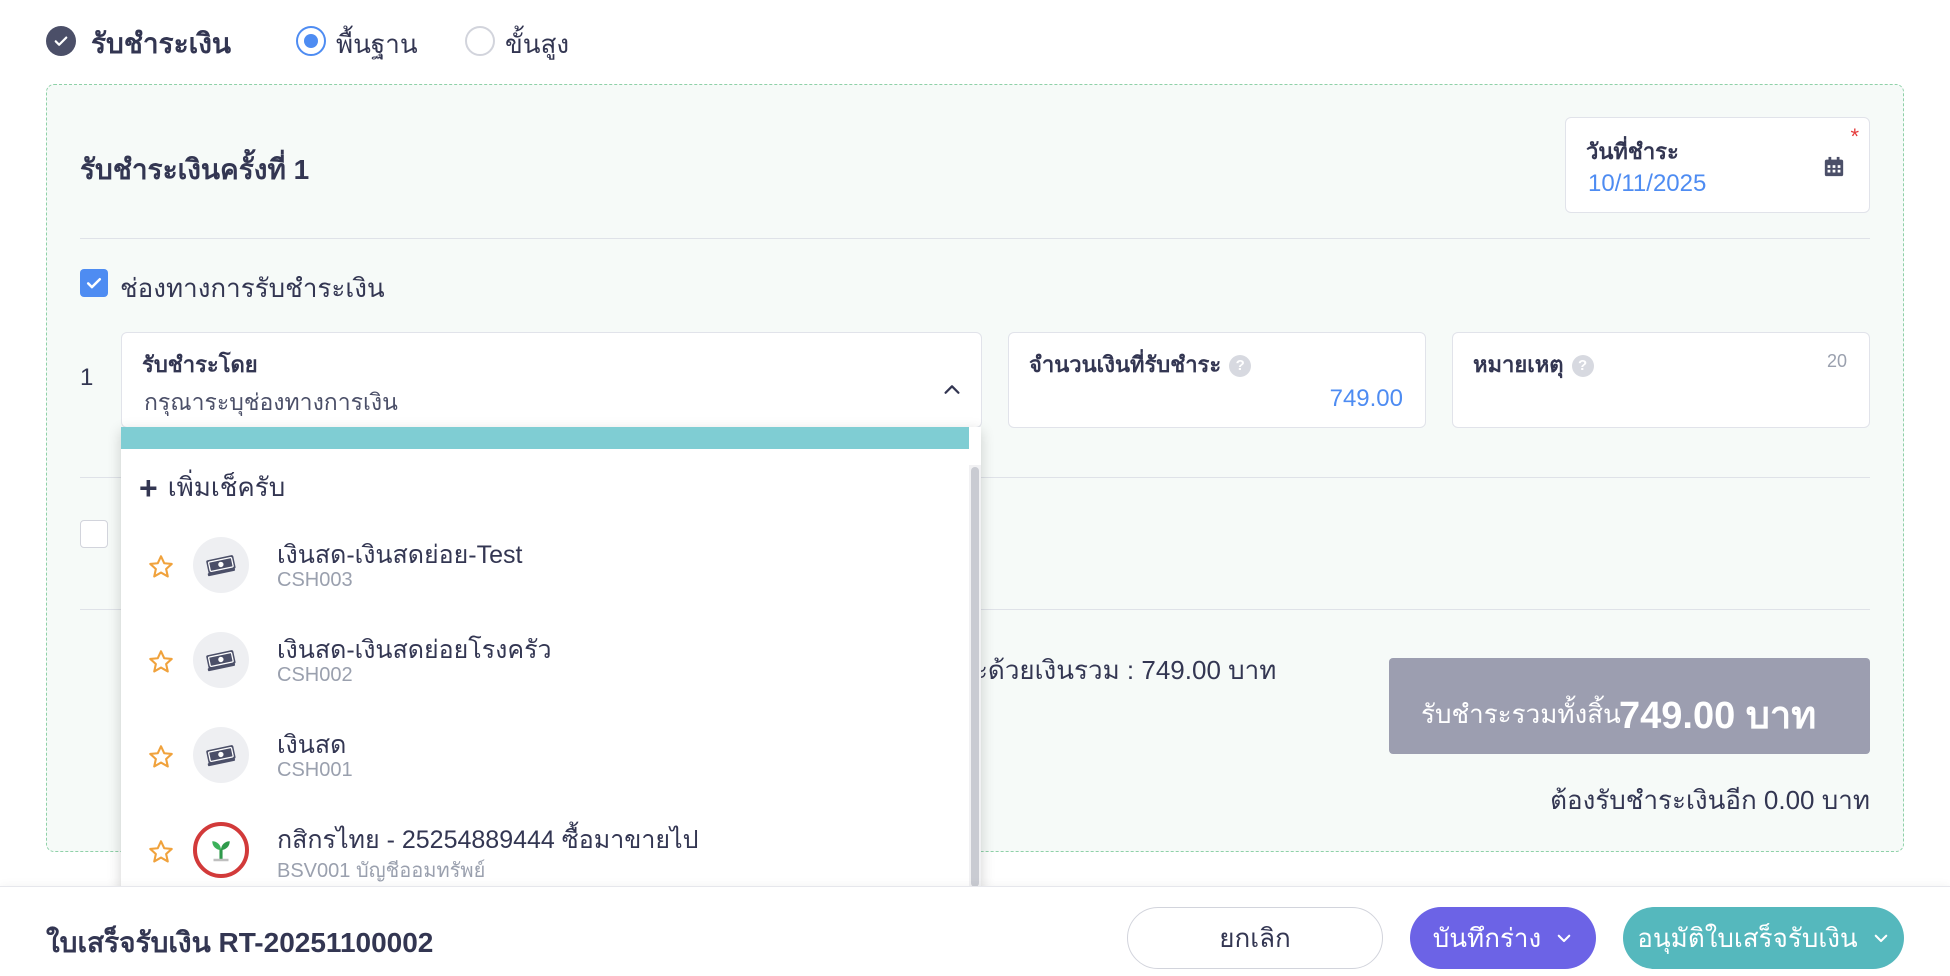 Image resolution: width=1950 pixels, height=976 pixels. What do you see at coordinates (975, 238) in the screenshot?
I see `divider` at bounding box center [975, 238].